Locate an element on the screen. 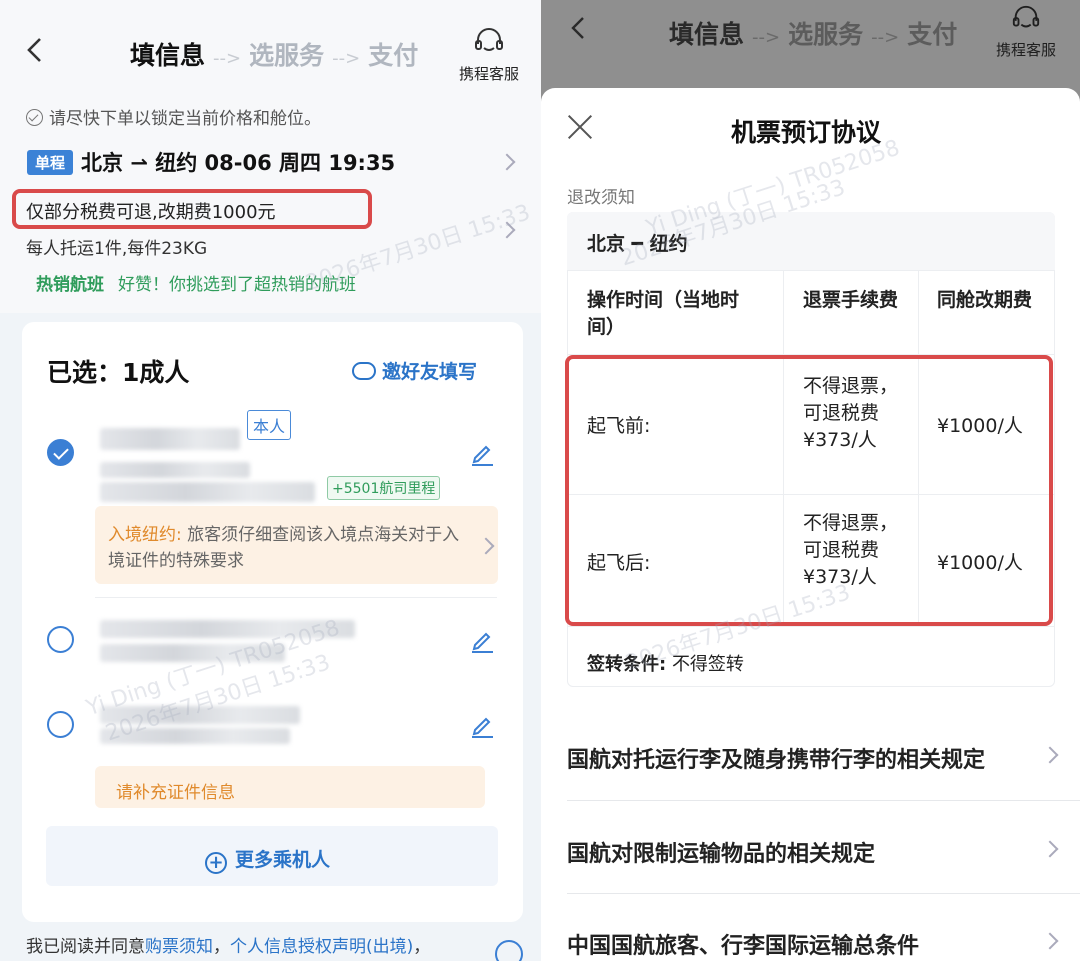  flight-route-text: 北京 ⇀ 纽约 08-06 周四 19:35 is located at coordinates (238, 163).